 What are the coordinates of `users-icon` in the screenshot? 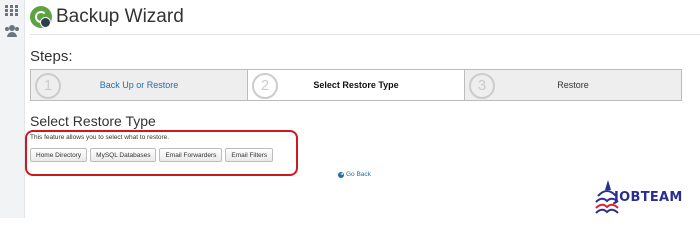 It's located at (12, 31).